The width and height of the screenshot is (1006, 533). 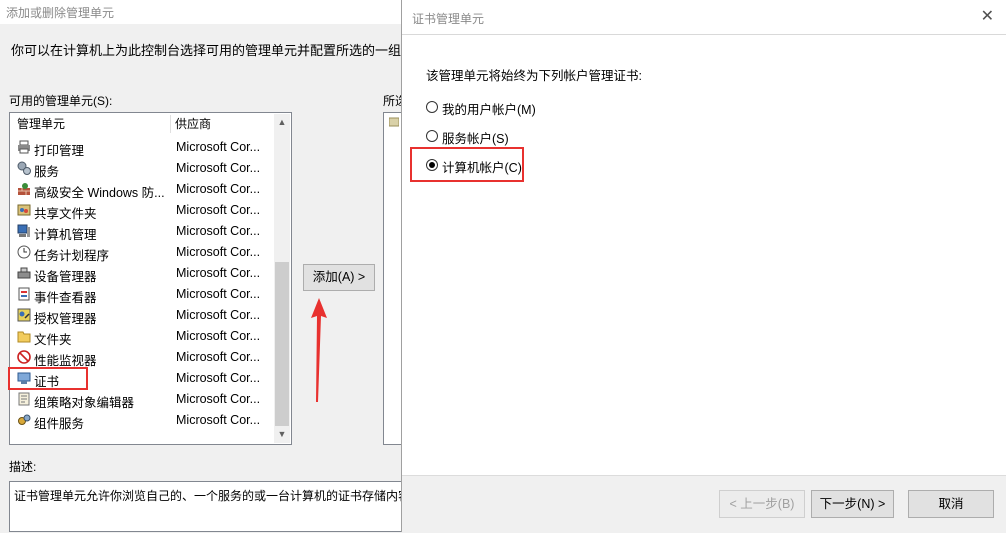 What do you see at coordinates (467, 164) in the screenshot?
I see `highlight-computer-account` at bounding box center [467, 164].